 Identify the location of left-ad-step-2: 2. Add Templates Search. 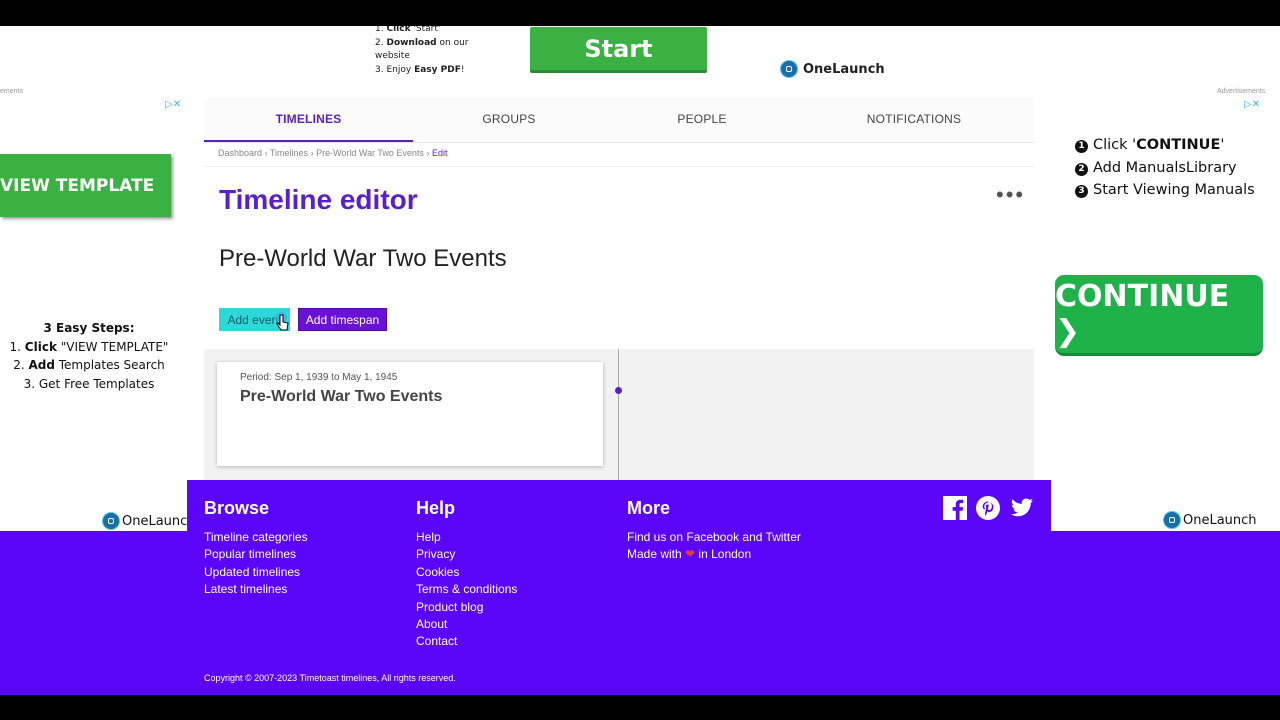
(89, 365).